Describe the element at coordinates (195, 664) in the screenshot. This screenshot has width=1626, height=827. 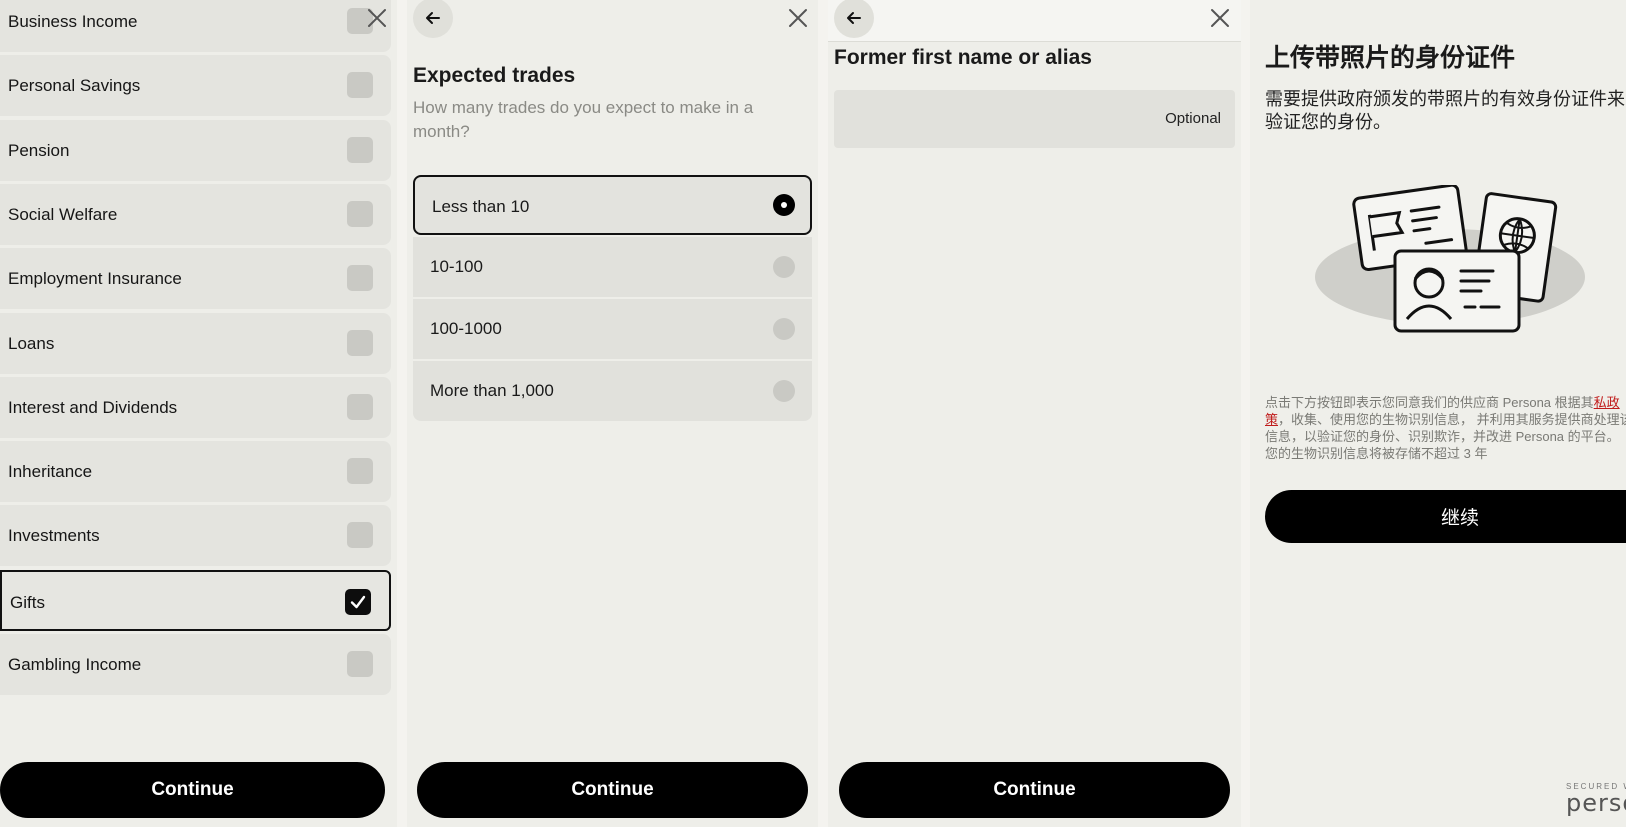
I see `income-source-option: Gambling Income` at that location.